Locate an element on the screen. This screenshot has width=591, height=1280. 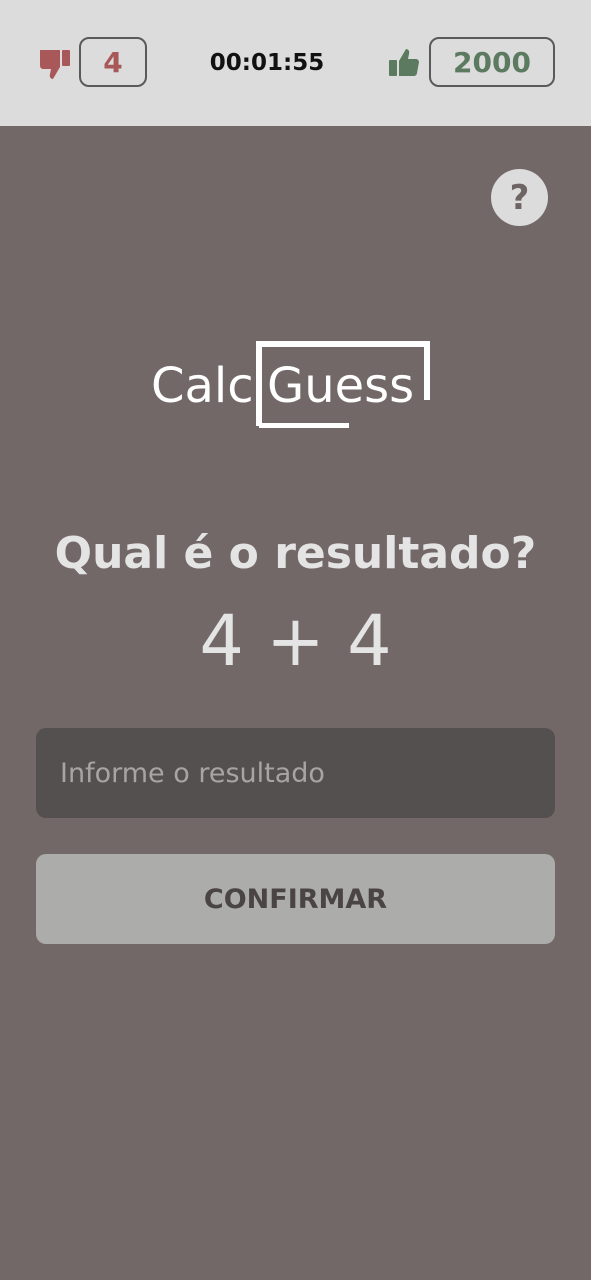
math-expression: 4 + 4 is located at coordinates (295, 641).